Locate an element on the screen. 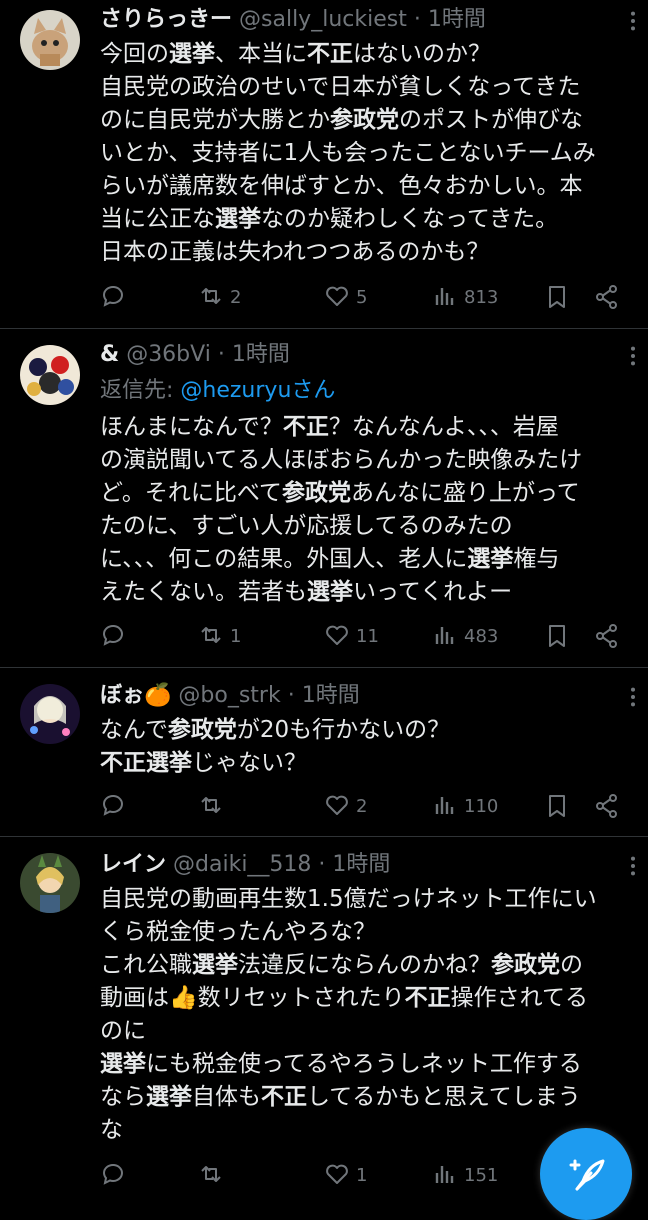  views-count: 483 is located at coordinates (481, 636).